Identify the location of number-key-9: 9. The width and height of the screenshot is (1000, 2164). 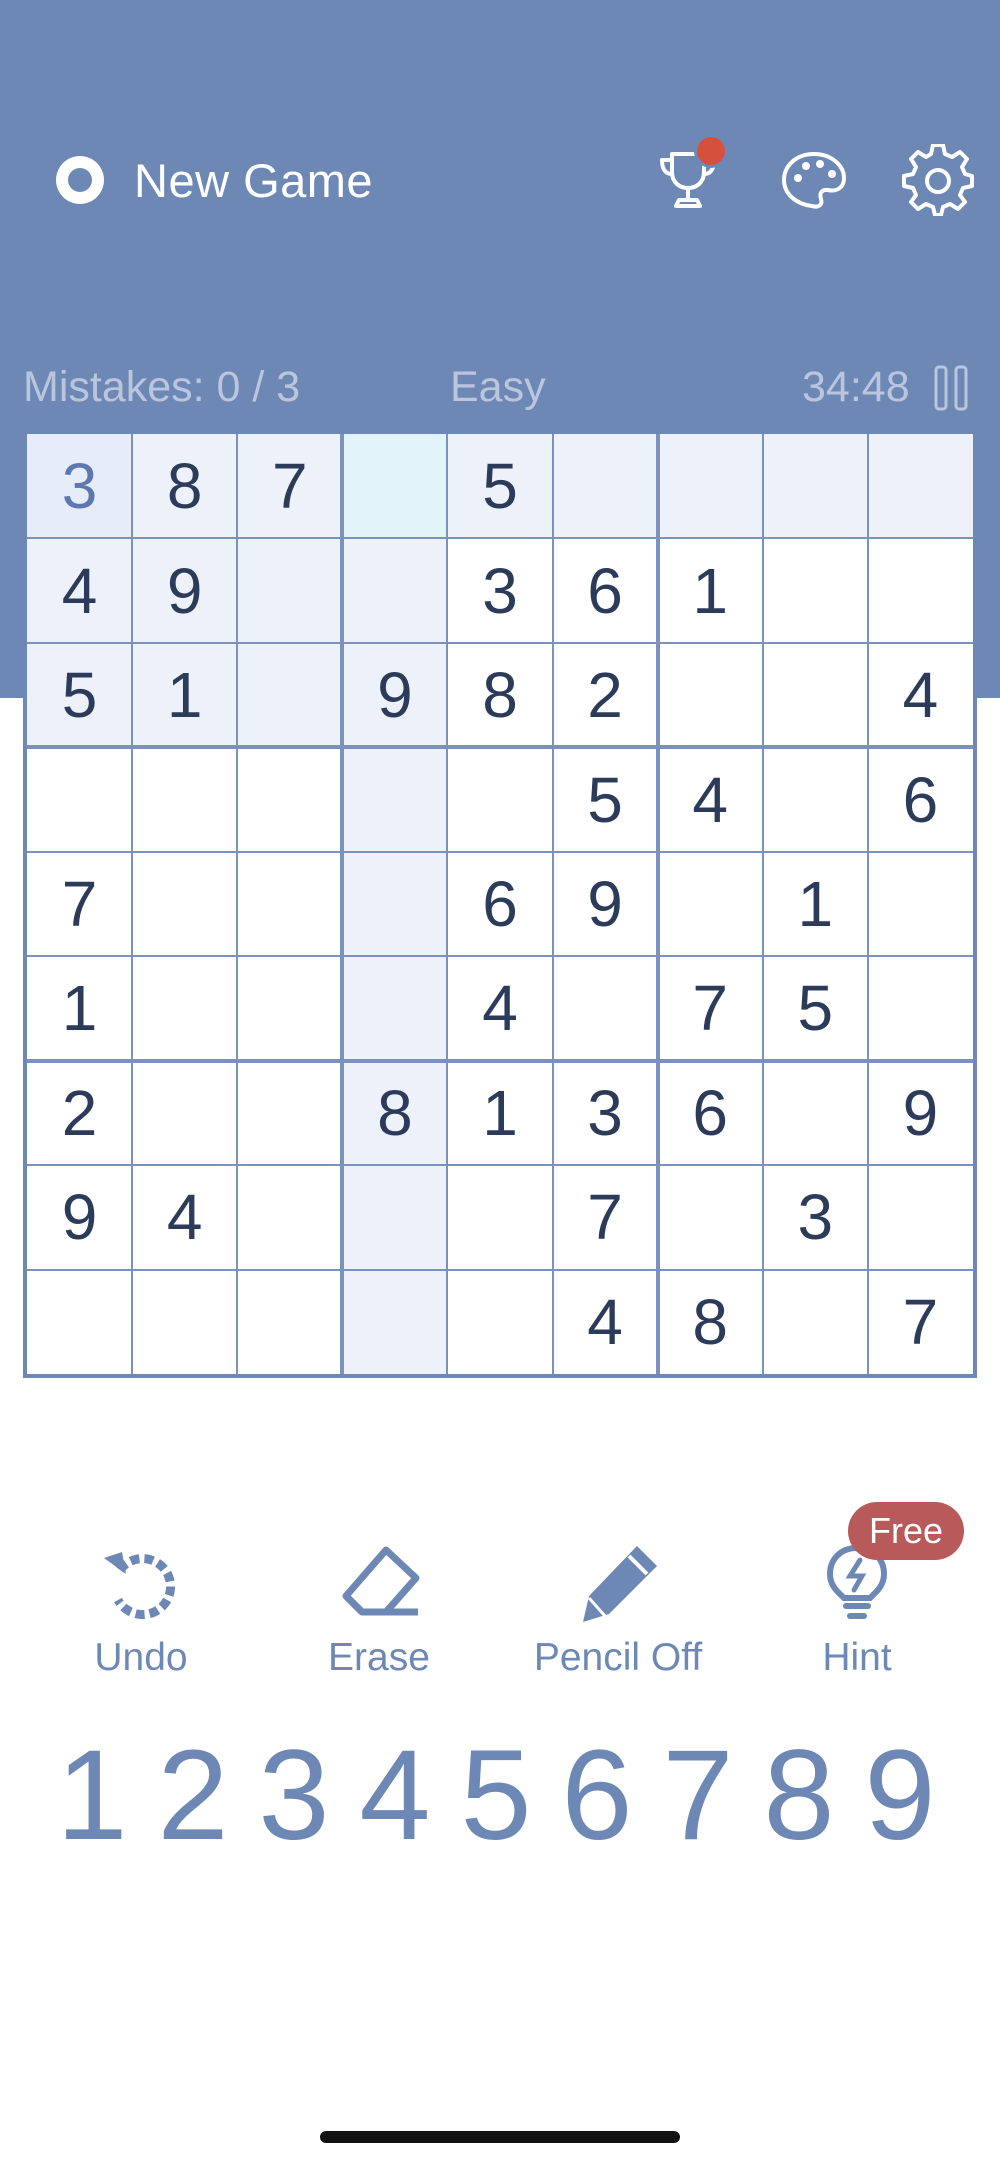
(900, 1795).